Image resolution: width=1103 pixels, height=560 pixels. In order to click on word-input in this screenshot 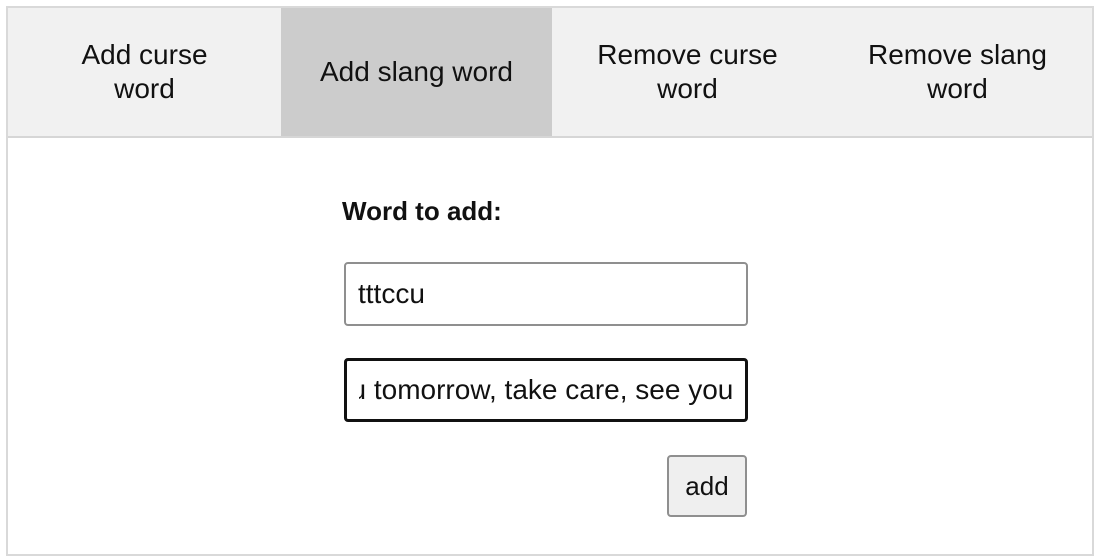, I will do `click(546, 294)`.